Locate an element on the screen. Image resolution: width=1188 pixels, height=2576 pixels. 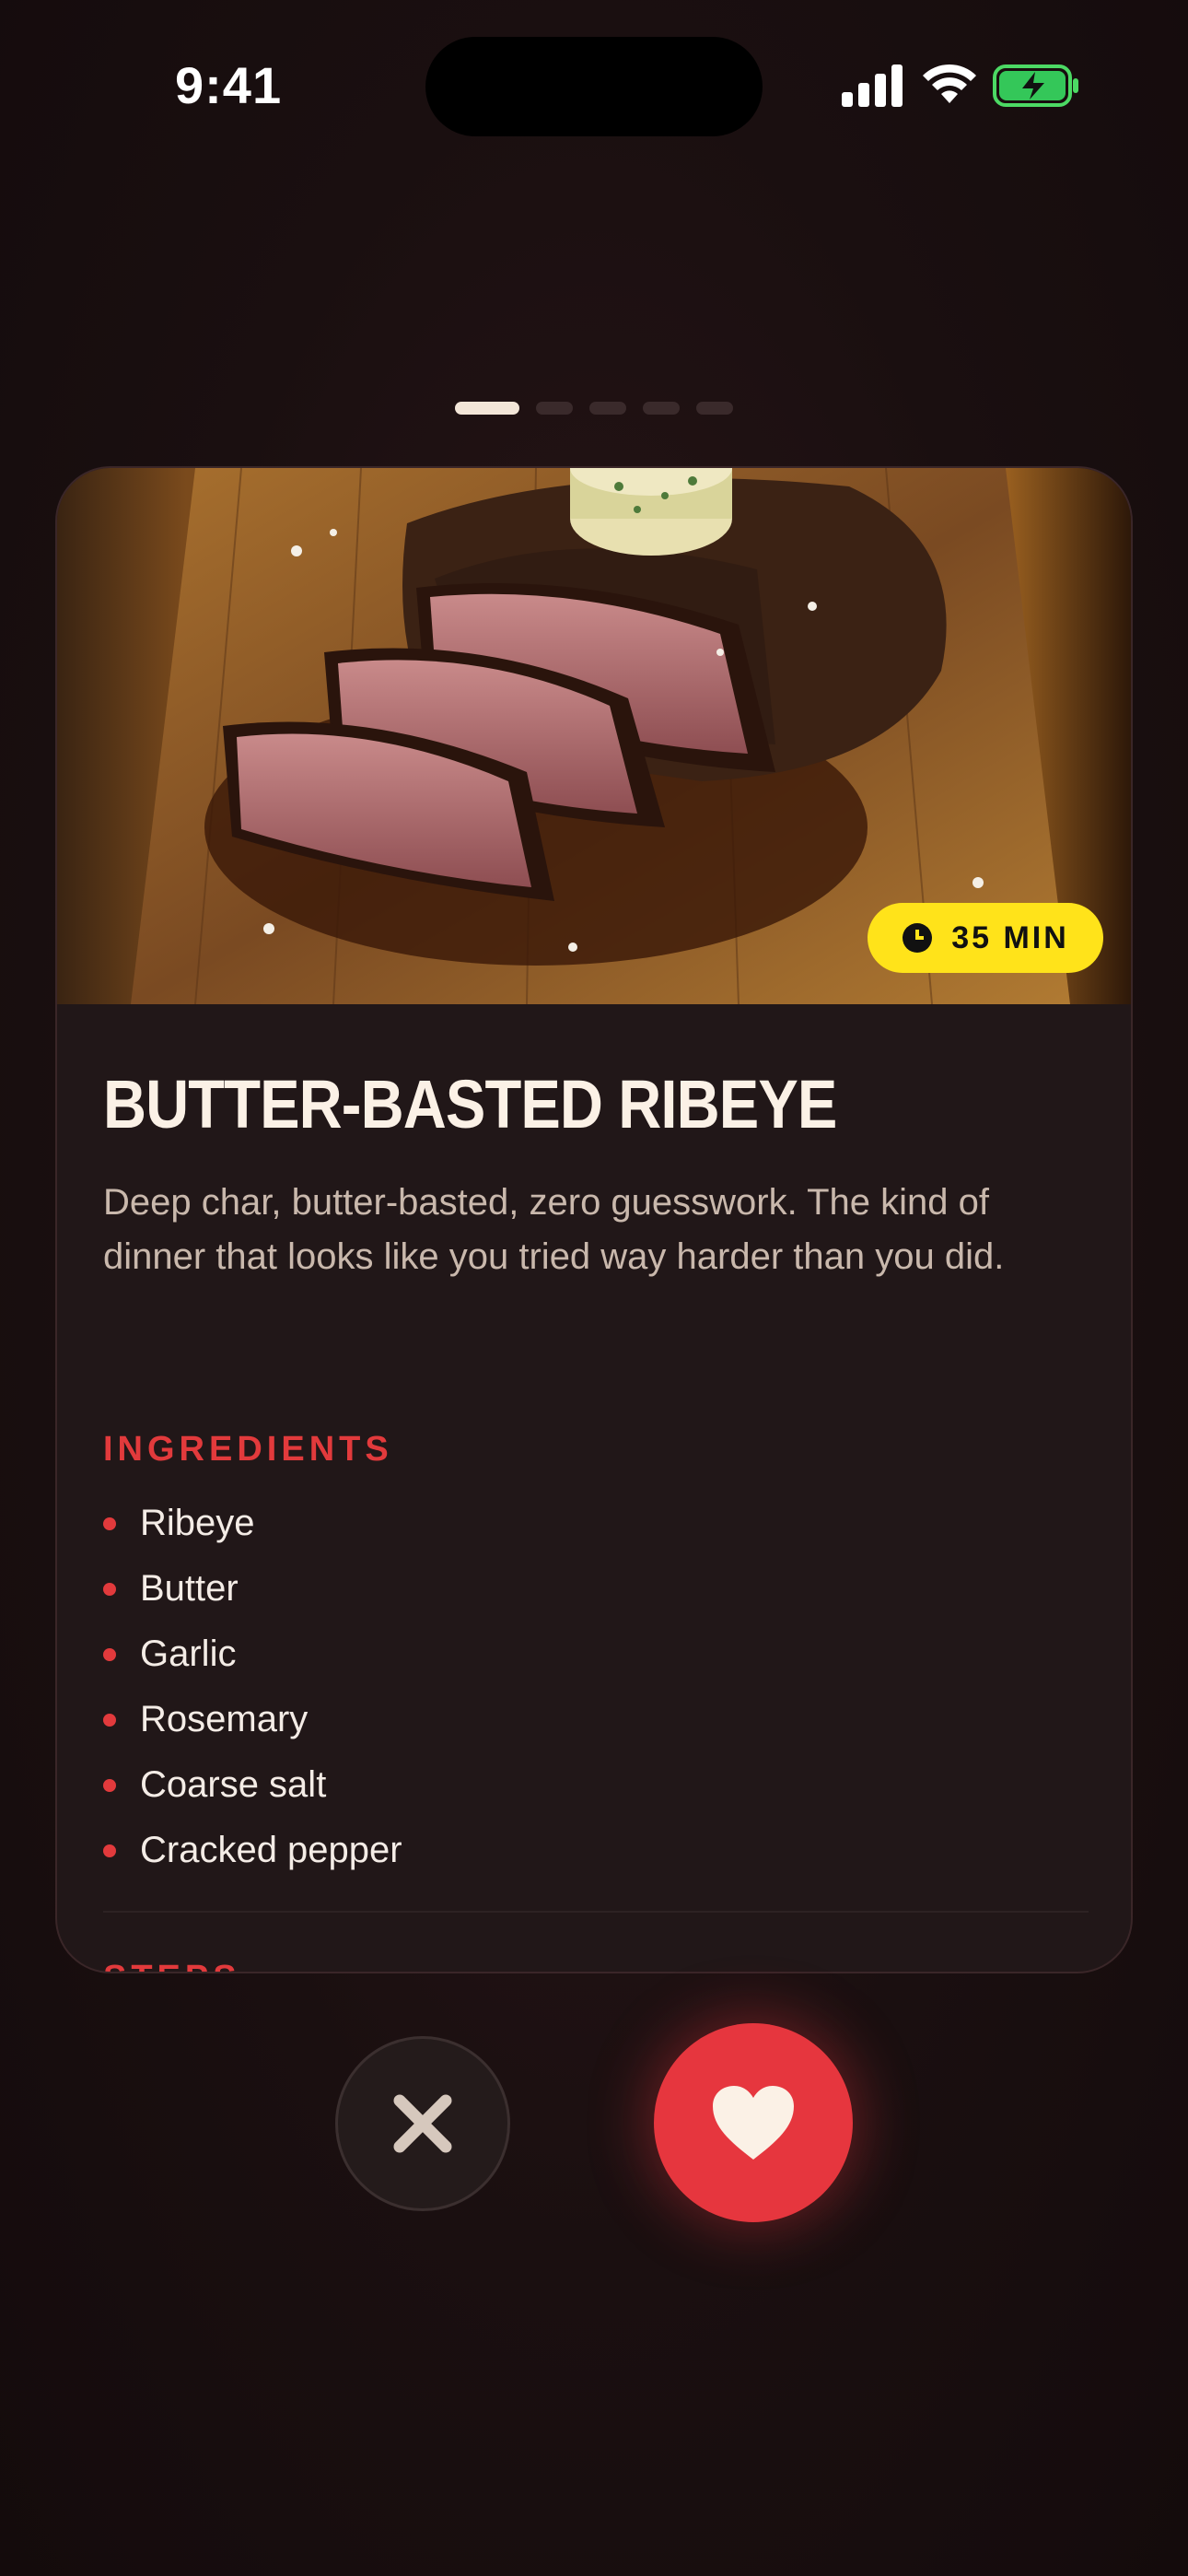
ingredient-item: Rosemary is located at coordinates (253, 1719).